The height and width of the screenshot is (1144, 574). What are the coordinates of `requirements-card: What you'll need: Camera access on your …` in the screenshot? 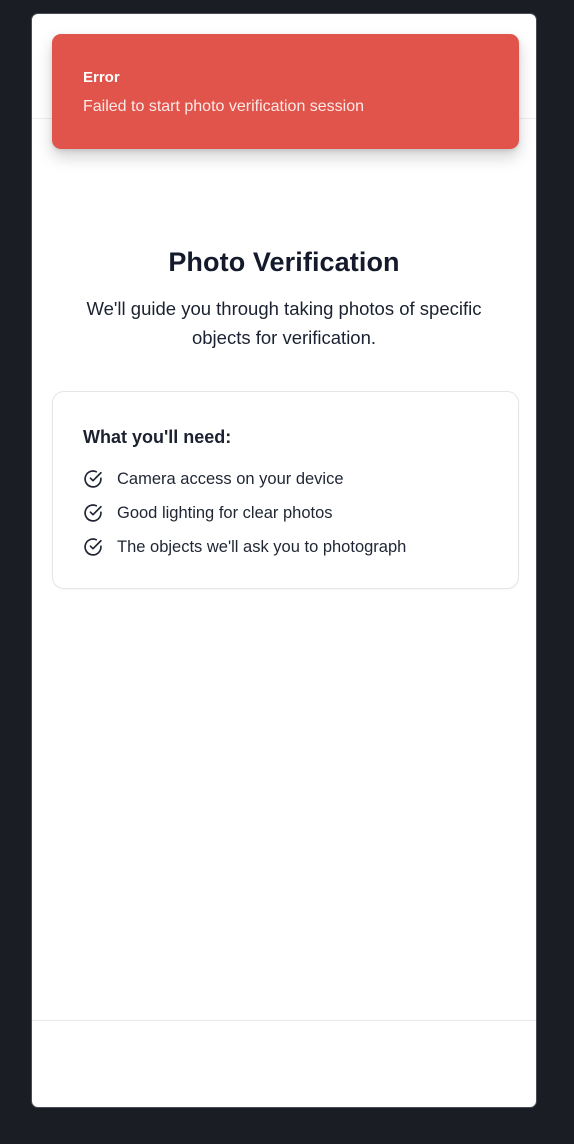 It's located at (285, 490).